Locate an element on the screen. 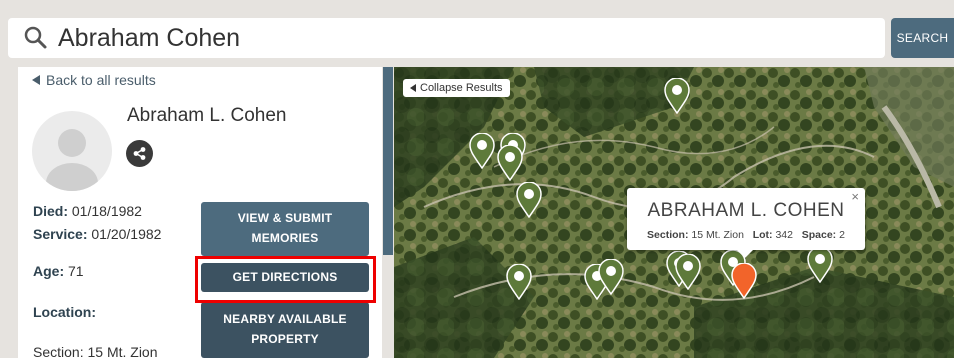  age-row: Age: 71 is located at coordinates (58, 271).